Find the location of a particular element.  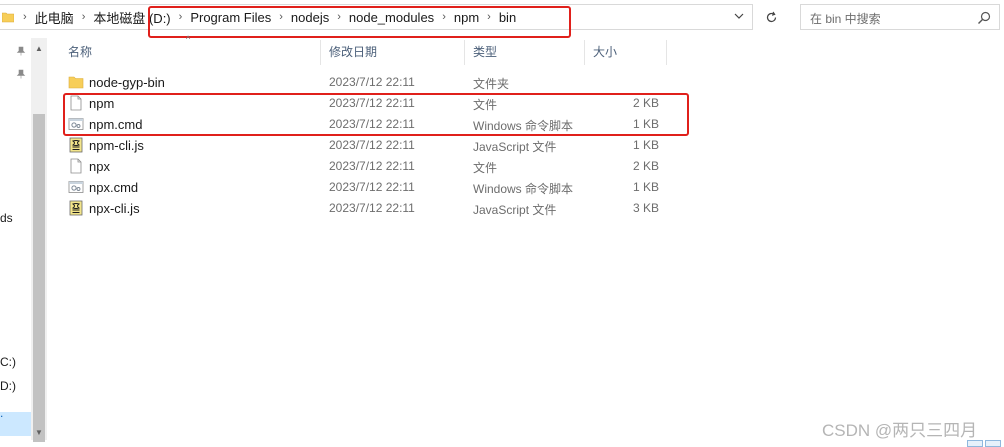

column-header-row: ^ 名称 修改日期 类型 大小 is located at coordinates (365, 49).